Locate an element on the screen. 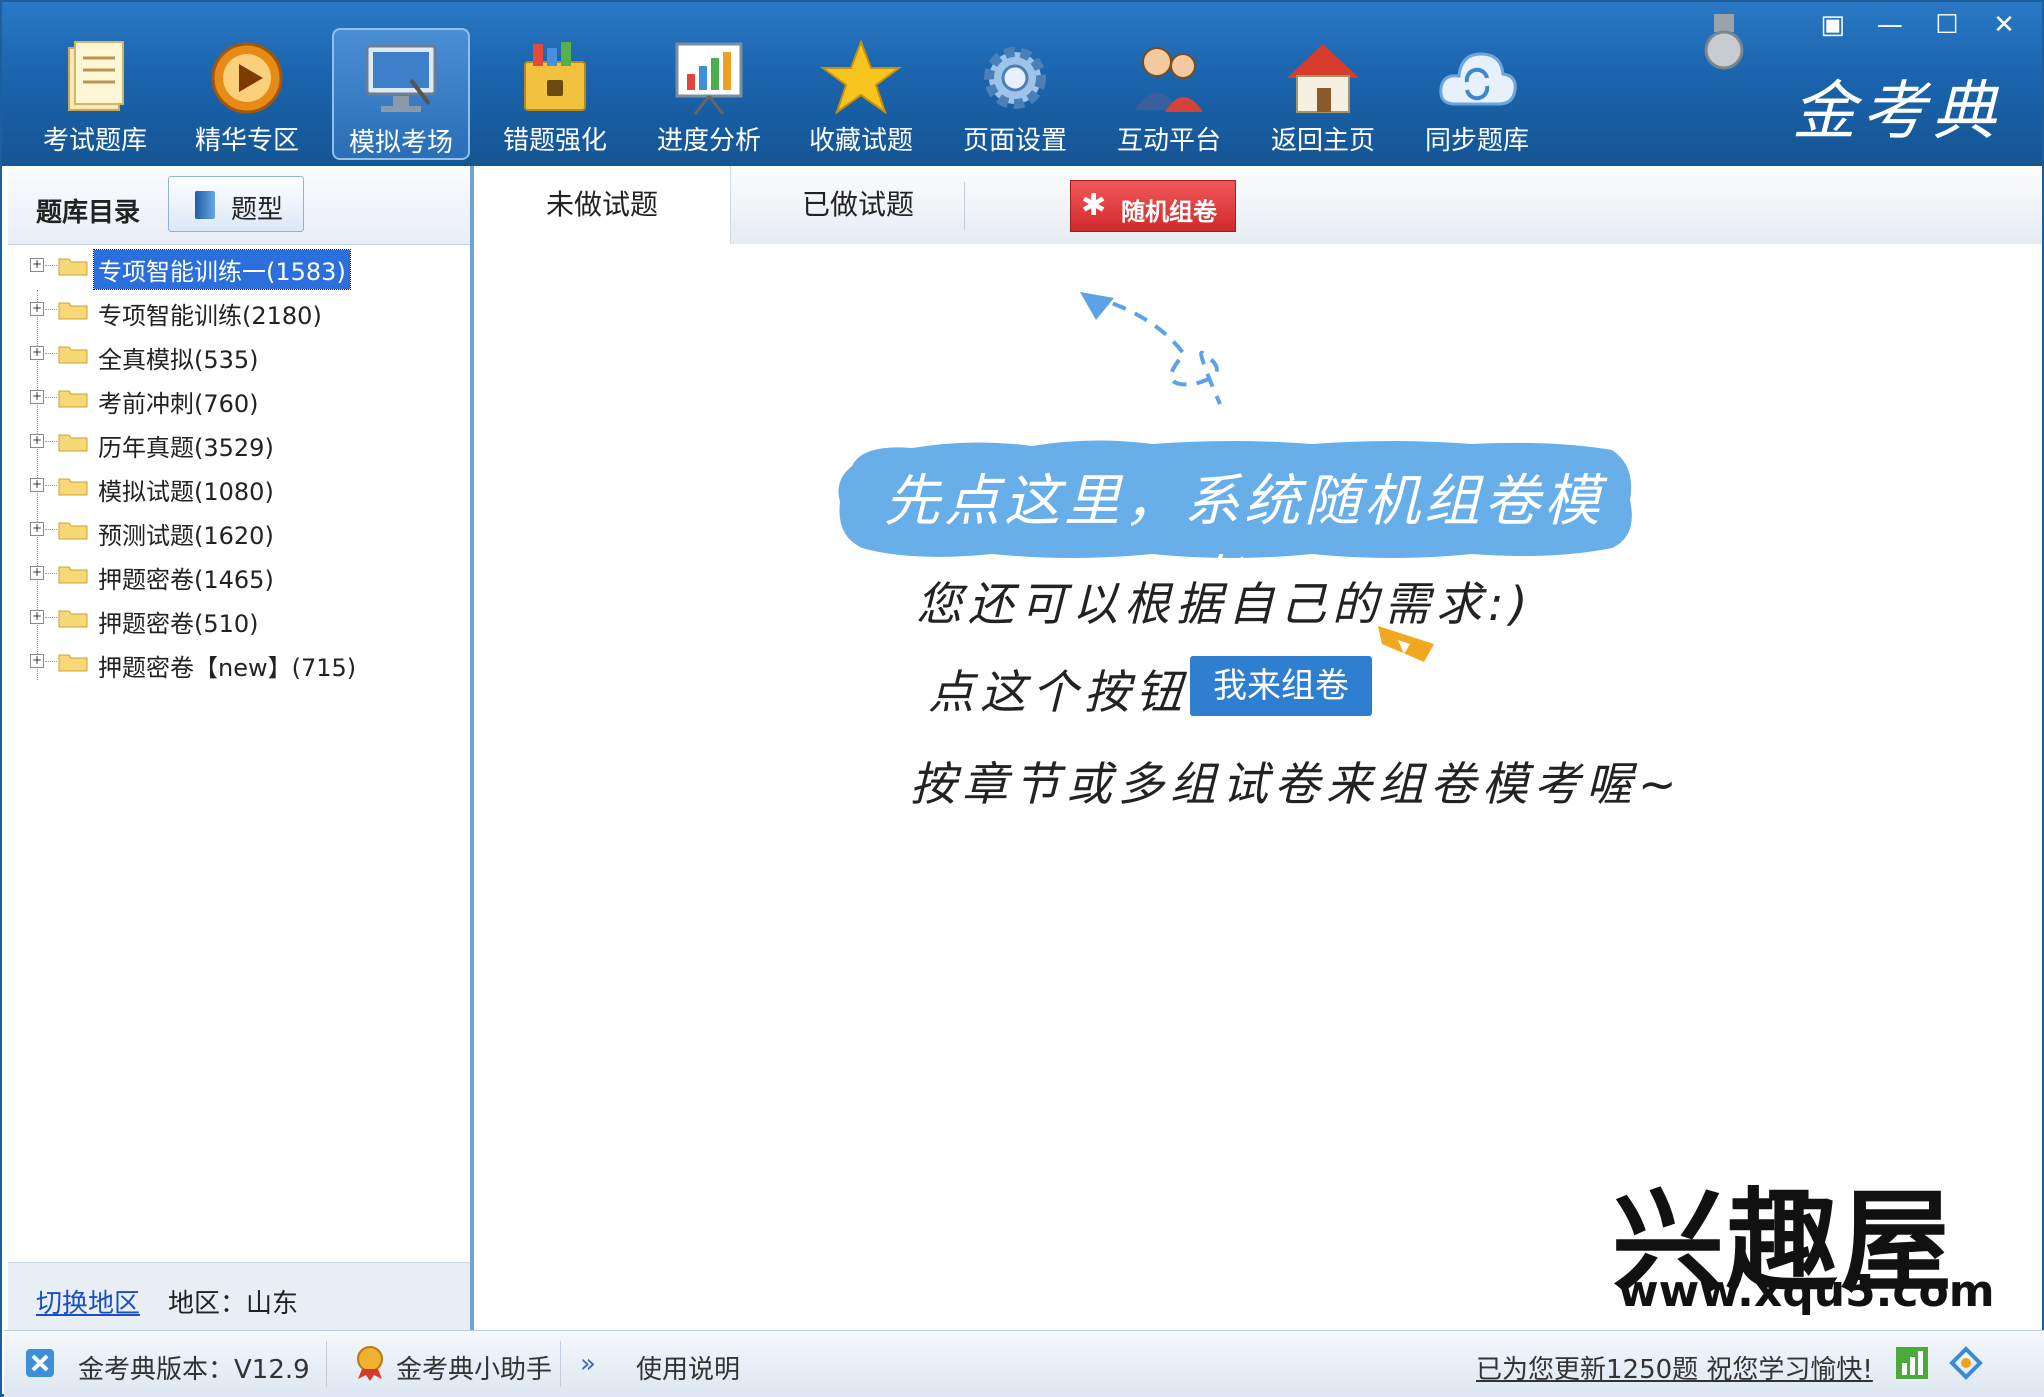 The image size is (2044, 1397). tree-node: + 押题密卷【new】(715) is located at coordinates (242, 662).